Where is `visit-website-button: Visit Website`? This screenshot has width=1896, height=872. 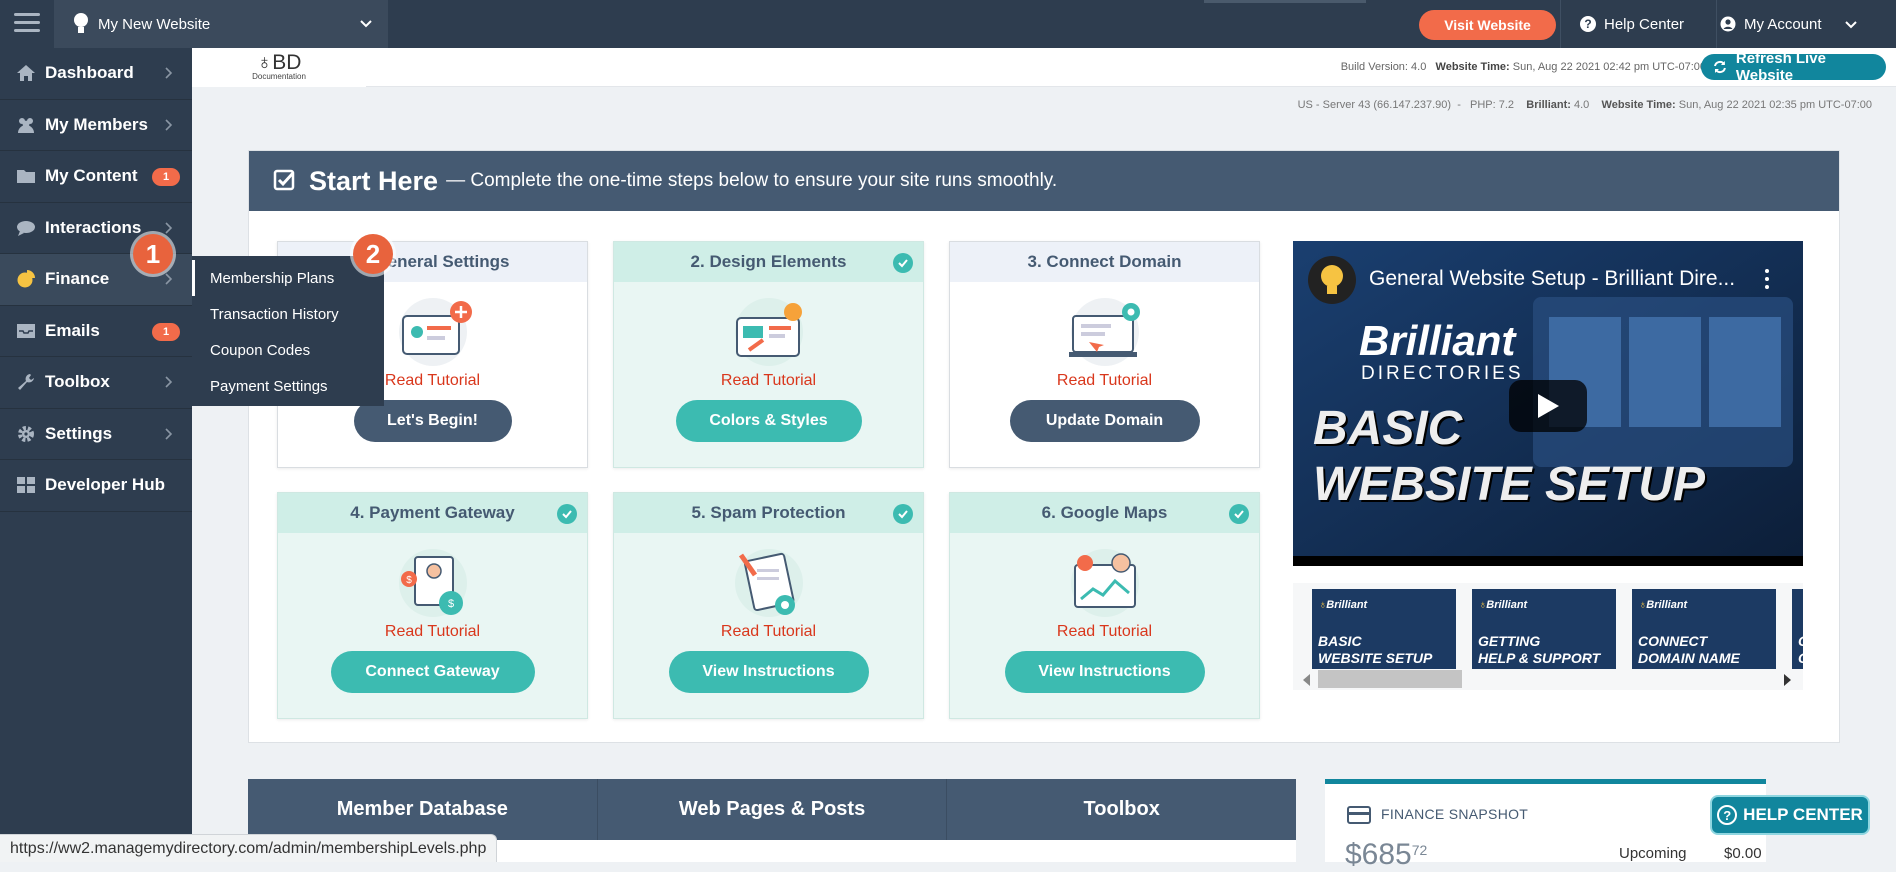
visit-website-button: Visit Website is located at coordinates (1487, 25).